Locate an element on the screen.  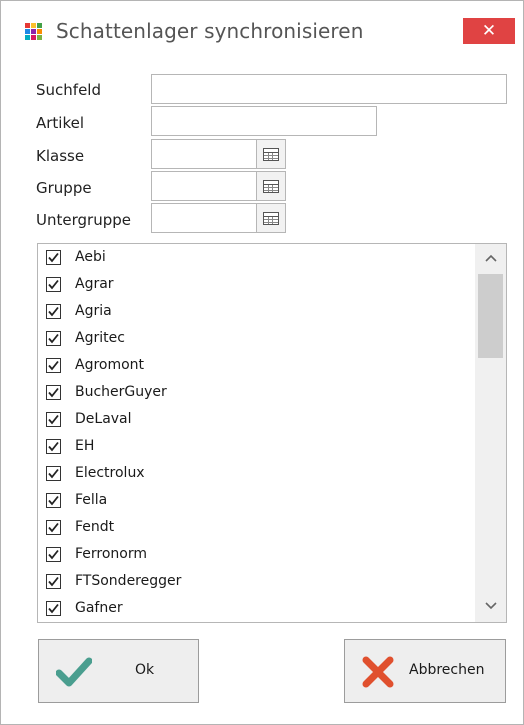
list-item-label: Agromont is located at coordinates (110, 365).